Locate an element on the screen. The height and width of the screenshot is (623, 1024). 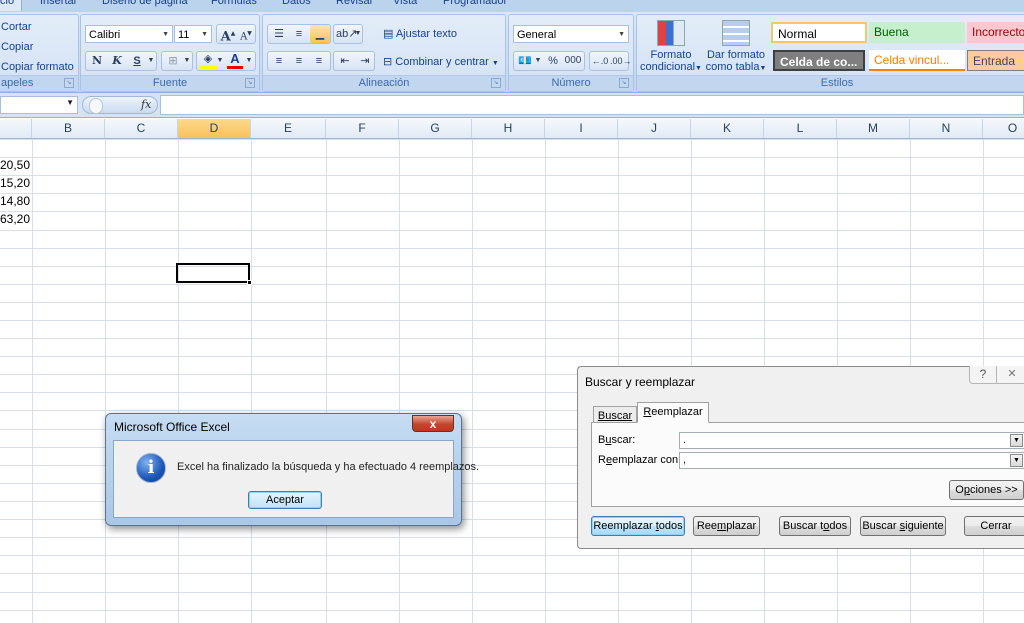
column-header: E is located at coordinates (288, 128).